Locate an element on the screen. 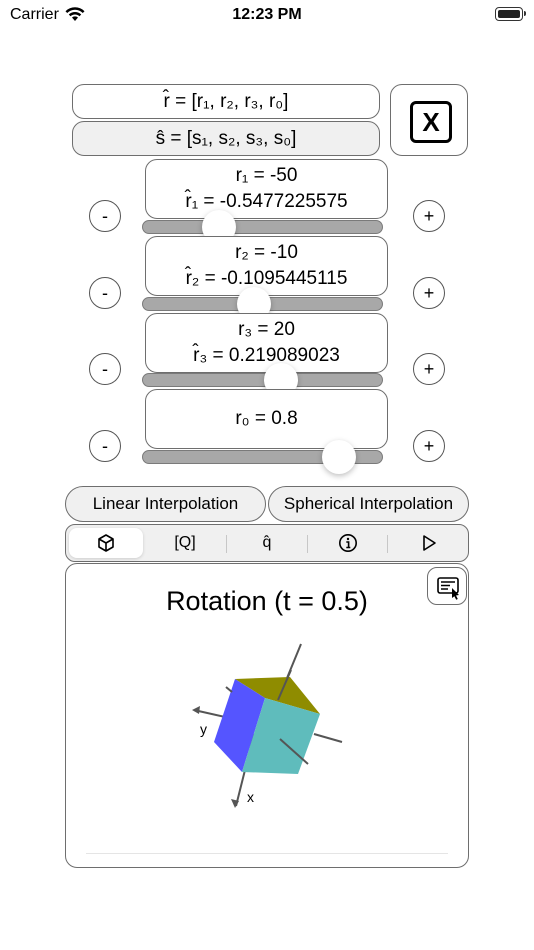 The height and width of the screenshot is (950, 534). increment-r0-button: + is located at coordinates (429, 446).